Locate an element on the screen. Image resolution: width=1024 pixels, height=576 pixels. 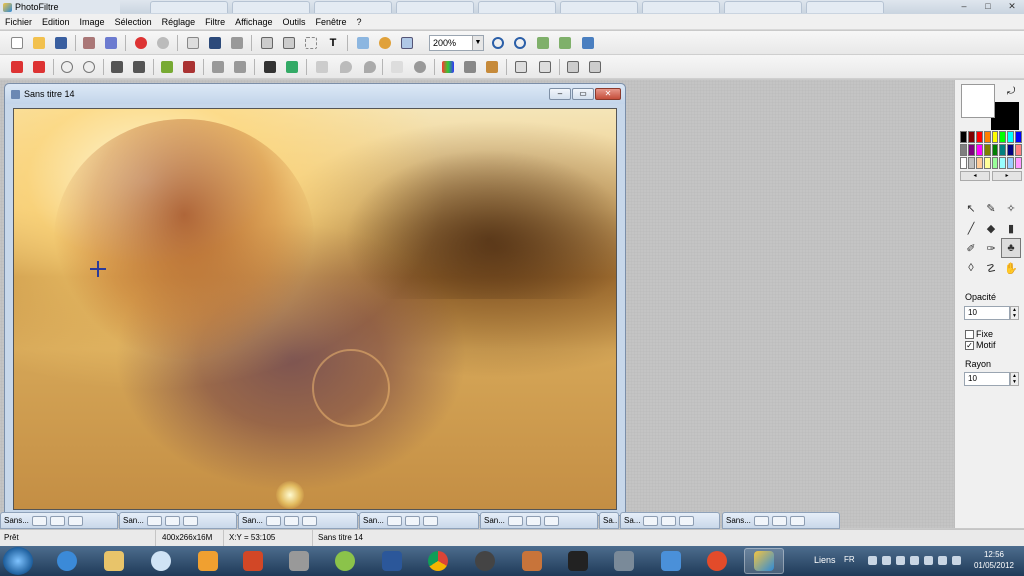
photofiltre-taskbar-icon is located at coordinates (764, 561).